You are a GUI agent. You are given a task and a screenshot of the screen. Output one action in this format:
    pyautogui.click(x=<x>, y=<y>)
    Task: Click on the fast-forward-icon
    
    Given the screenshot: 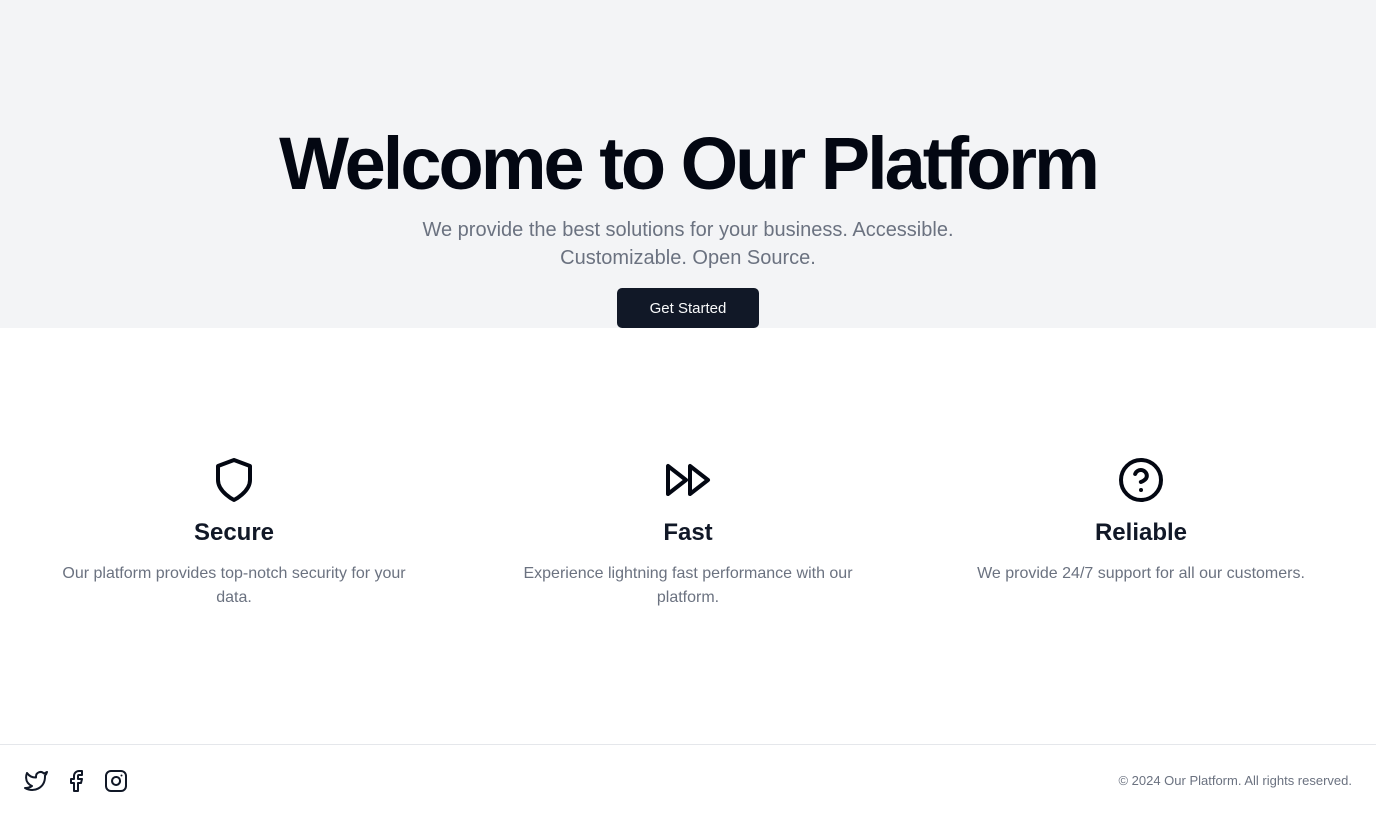 What is the action you would take?
    pyautogui.click(x=688, y=480)
    